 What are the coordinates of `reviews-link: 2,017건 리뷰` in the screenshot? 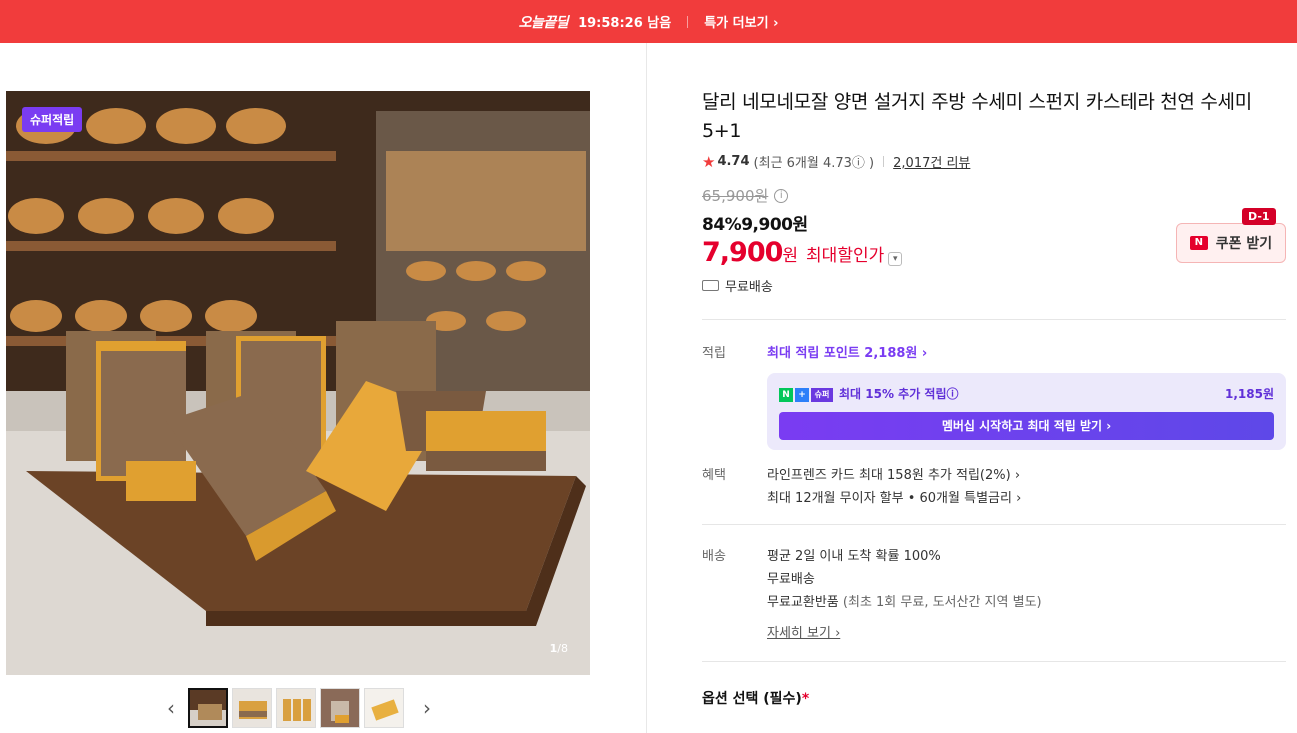 It's located at (931, 161).